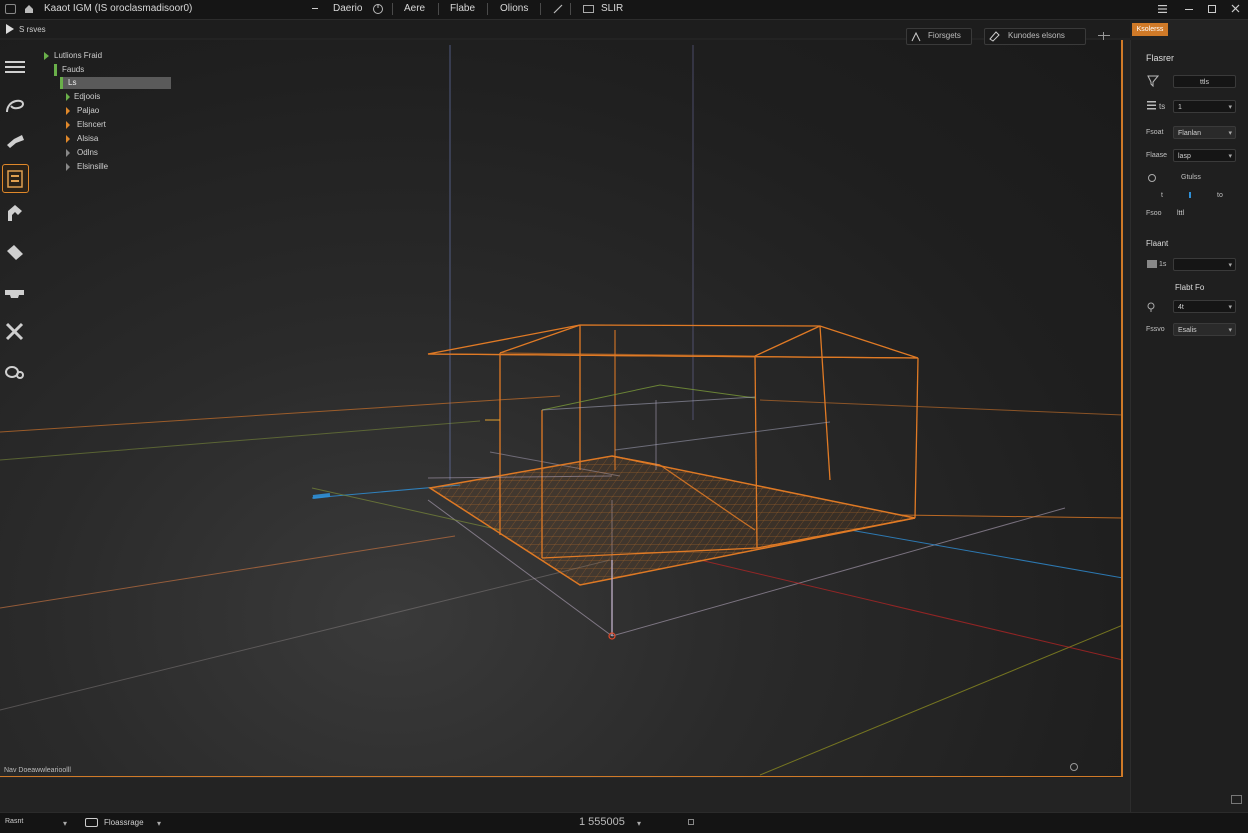 The height and width of the screenshot is (833, 1248). What do you see at coordinates (1151, 105) in the screenshot?
I see `list-icon` at bounding box center [1151, 105].